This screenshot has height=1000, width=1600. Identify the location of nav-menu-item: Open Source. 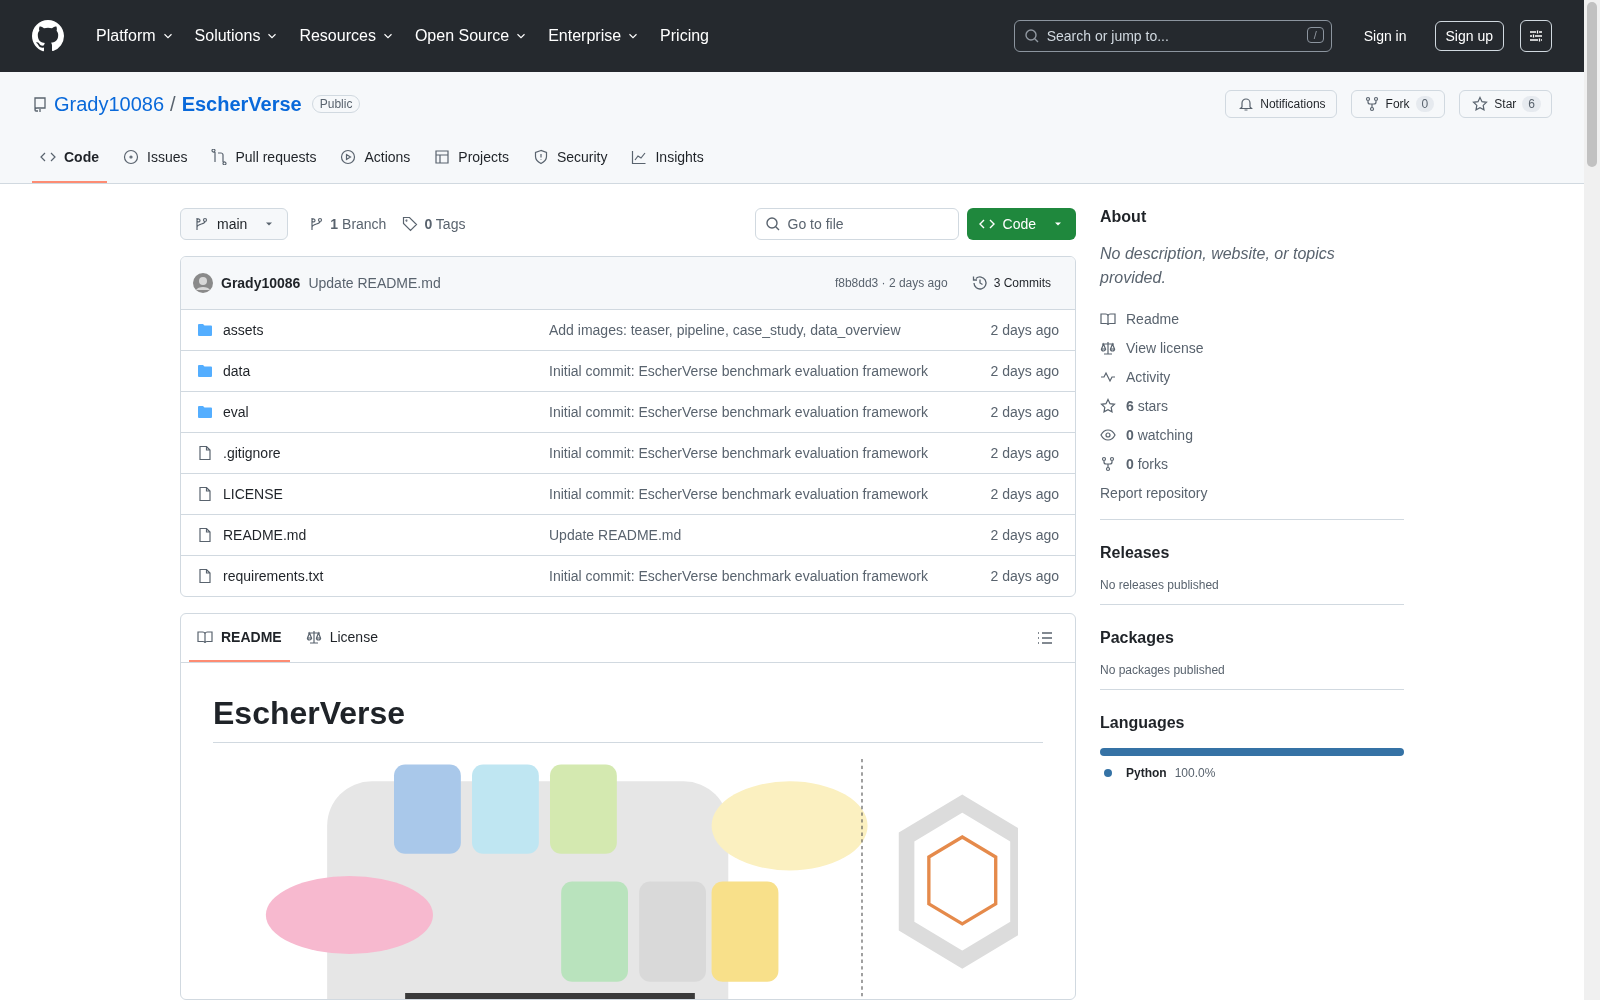
(471, 36).